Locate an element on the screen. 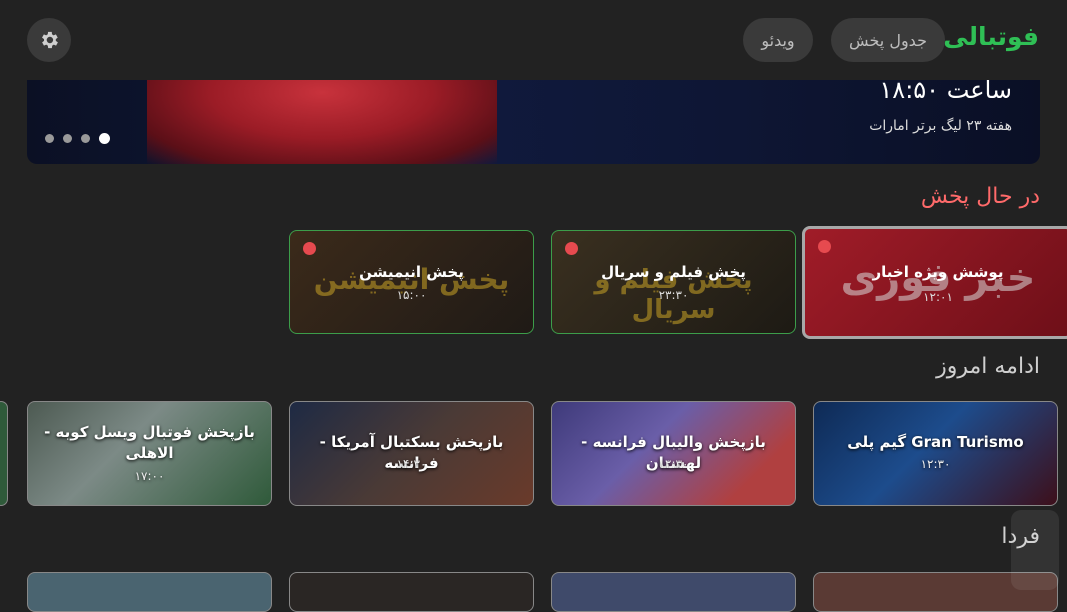 The height and width of the screenshot is (612, 1067). channel-time: ۲۳:۳۰ is located at coordinates (673, 295).